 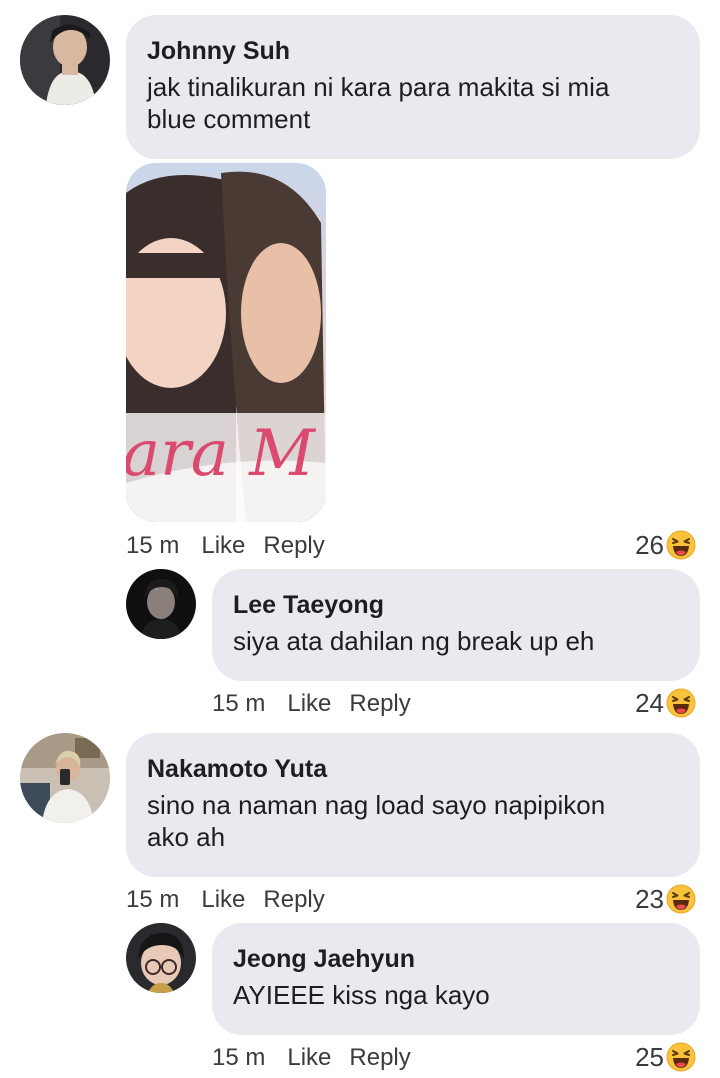 I want to click on comment-author: Jeong Jaehyun, so click(x=456, y=959).